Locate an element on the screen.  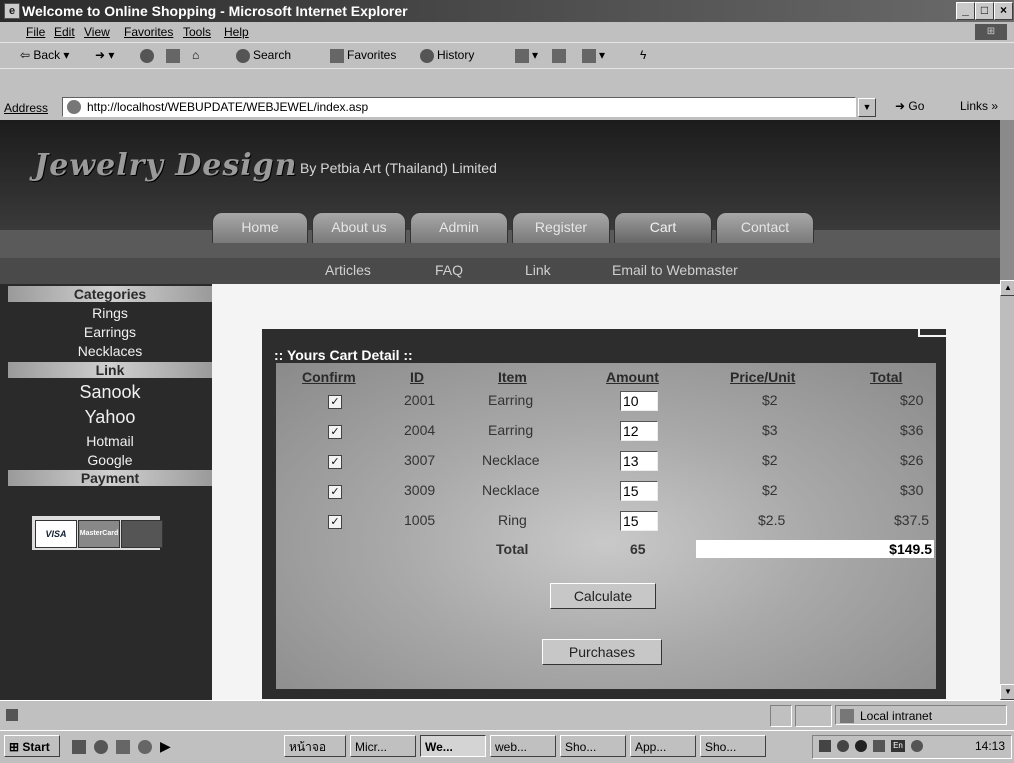
search-button: Search is located at coordinates (263, 55).